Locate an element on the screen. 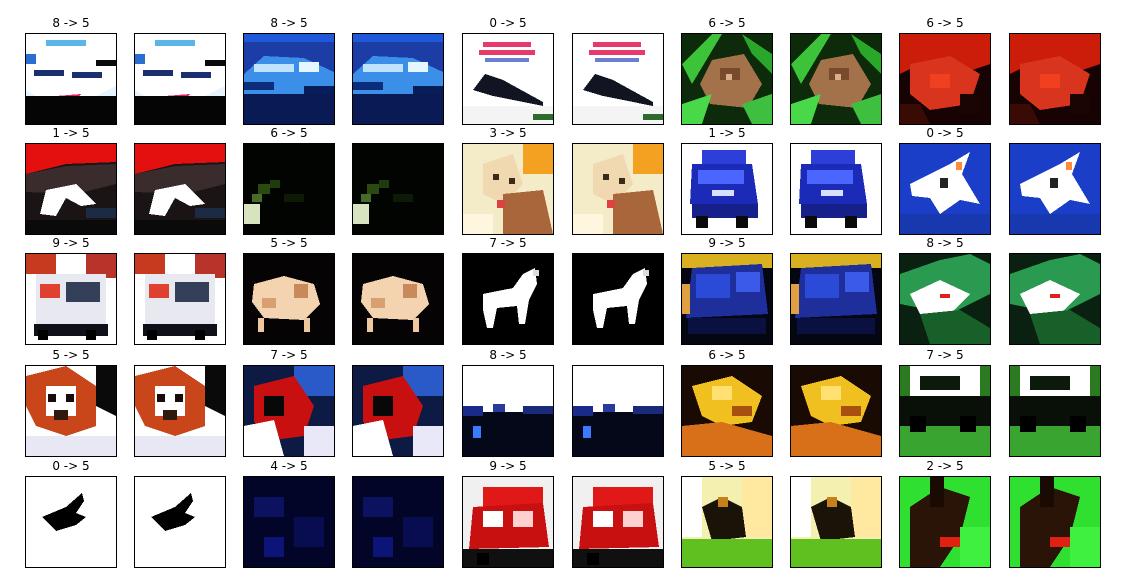 The width and height of the screenshot is (1131, 574). pair-title: 3 -> 5 is located at coordinates (508, 133).